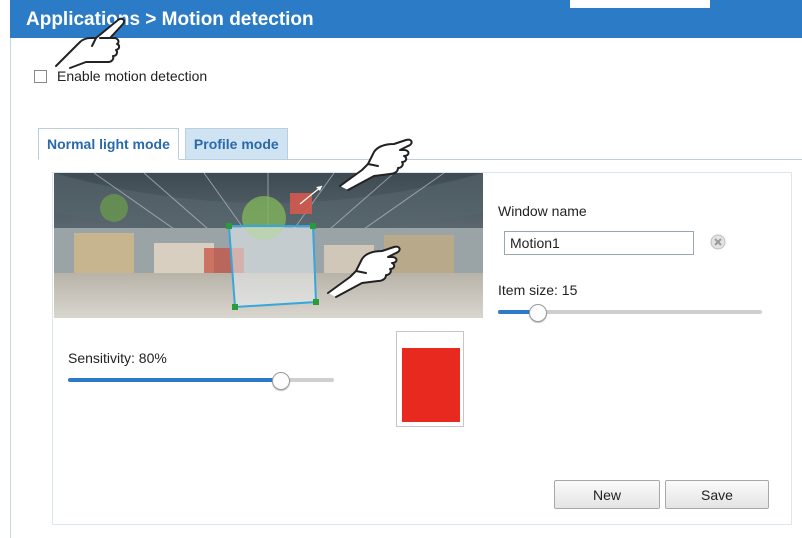 The width and height of the screenshot is (802, 538). Describe the element at coordinates (717, 494) in the screenshot. I see `save-button: Save` at that location.